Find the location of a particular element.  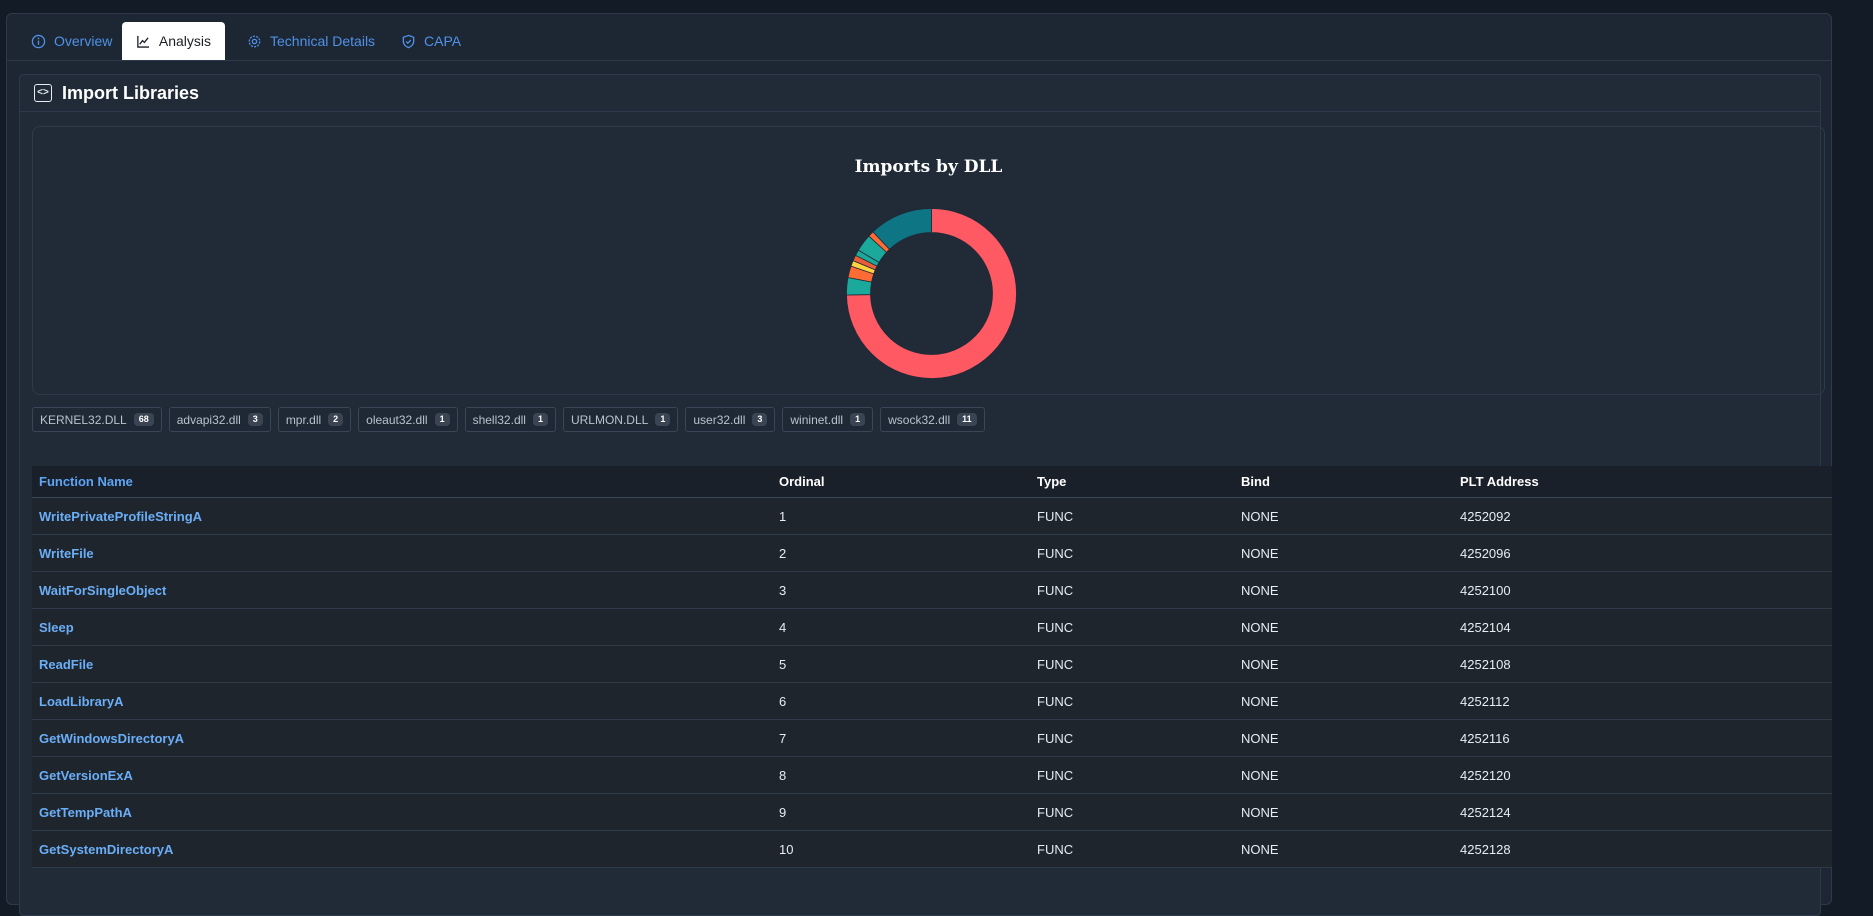

function-name-cell: ReadFile is located at coordinates (402, 664).